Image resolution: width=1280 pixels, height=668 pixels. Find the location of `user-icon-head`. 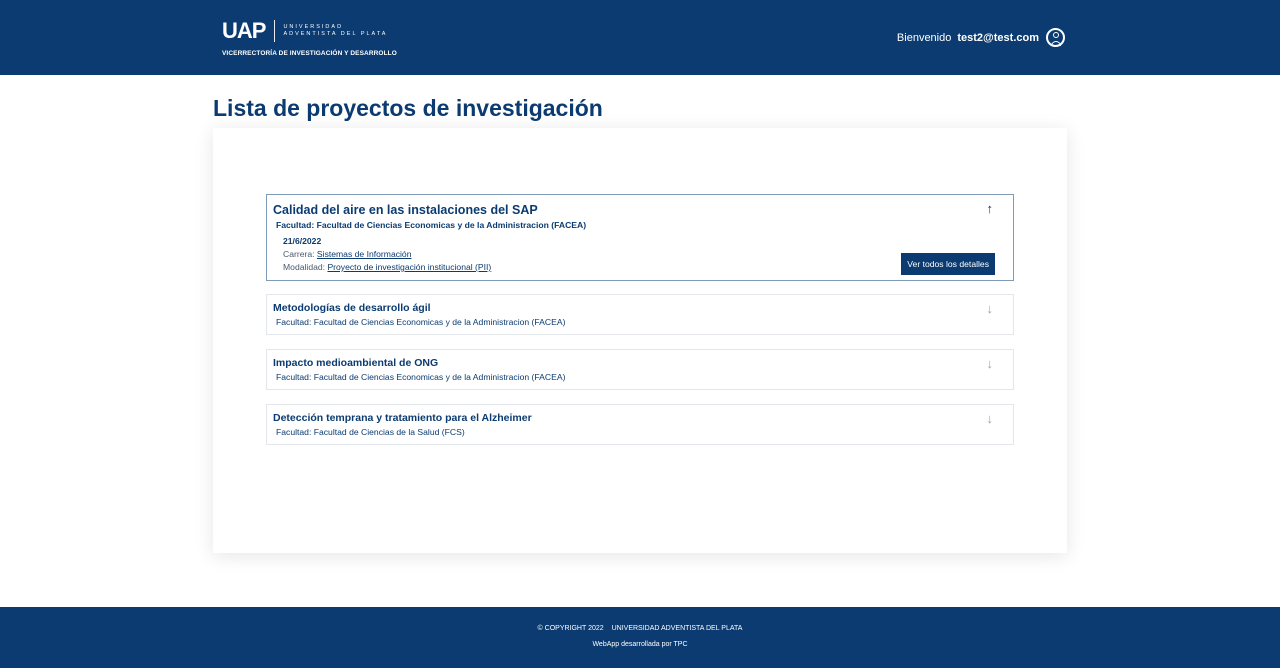

user-icon-head is located at coordinates (1055, 35).